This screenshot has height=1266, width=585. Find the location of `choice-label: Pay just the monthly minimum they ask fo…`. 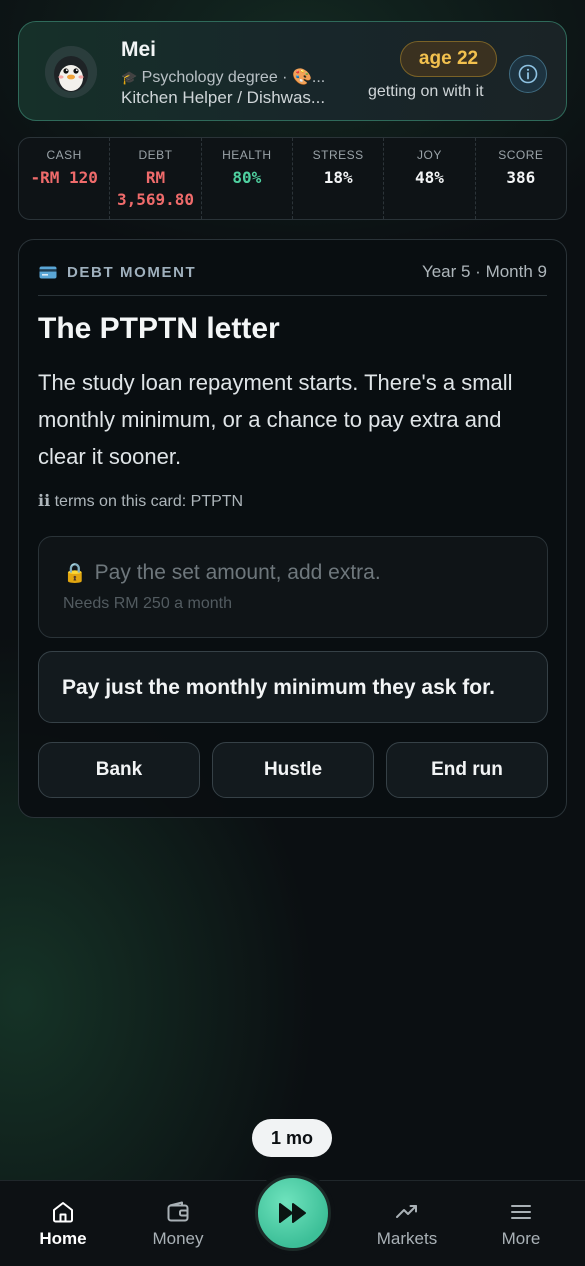

choice-label: Pay just the monthly minimum they ask fo… is located at coordinates (278, 687).